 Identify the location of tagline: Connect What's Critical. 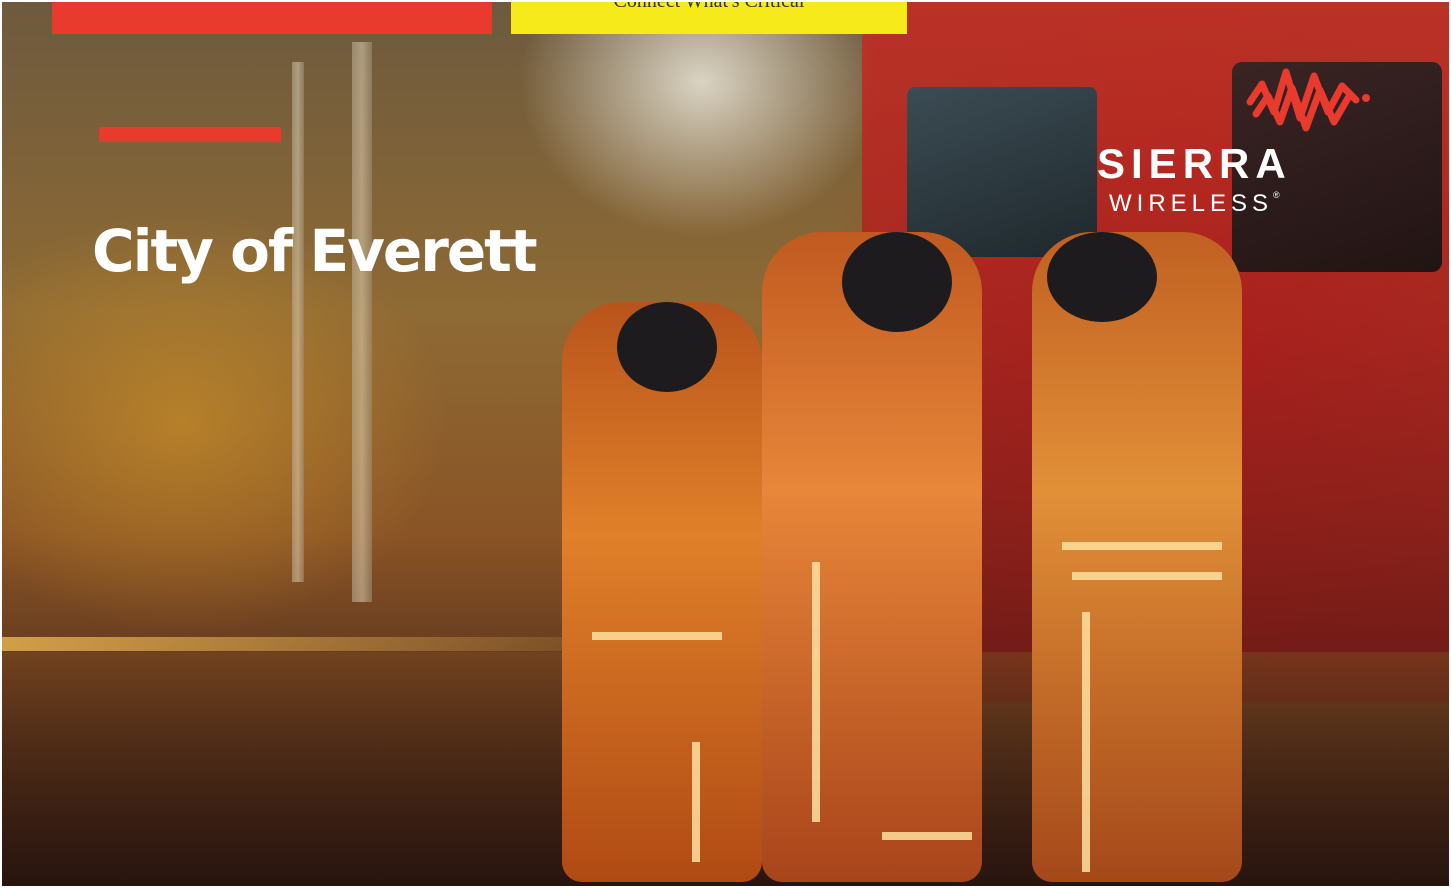
(709, 7).